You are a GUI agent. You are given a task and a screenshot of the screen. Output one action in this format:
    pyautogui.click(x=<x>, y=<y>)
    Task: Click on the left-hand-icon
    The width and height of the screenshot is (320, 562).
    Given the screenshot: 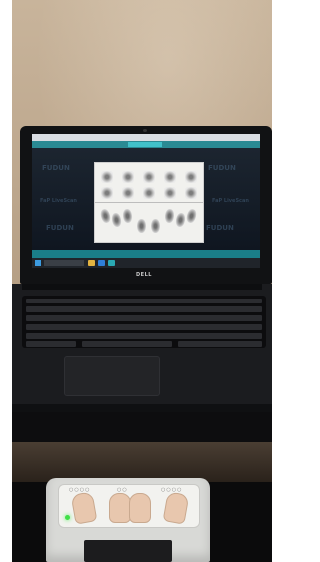 What is the action you would take?
    pyautogui.click(x=84, y=508)
    